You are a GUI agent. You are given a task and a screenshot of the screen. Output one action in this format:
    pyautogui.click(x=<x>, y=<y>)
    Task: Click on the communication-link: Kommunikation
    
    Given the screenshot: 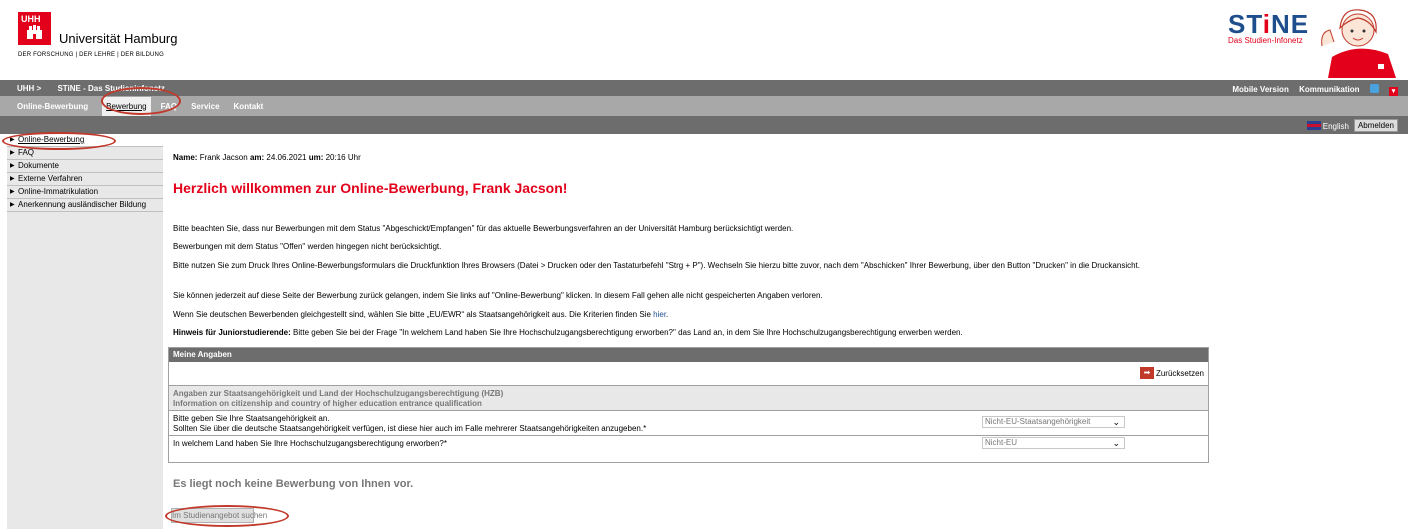 What is the action you would take?
    pyautogui.click(x=1329, y=89)
    